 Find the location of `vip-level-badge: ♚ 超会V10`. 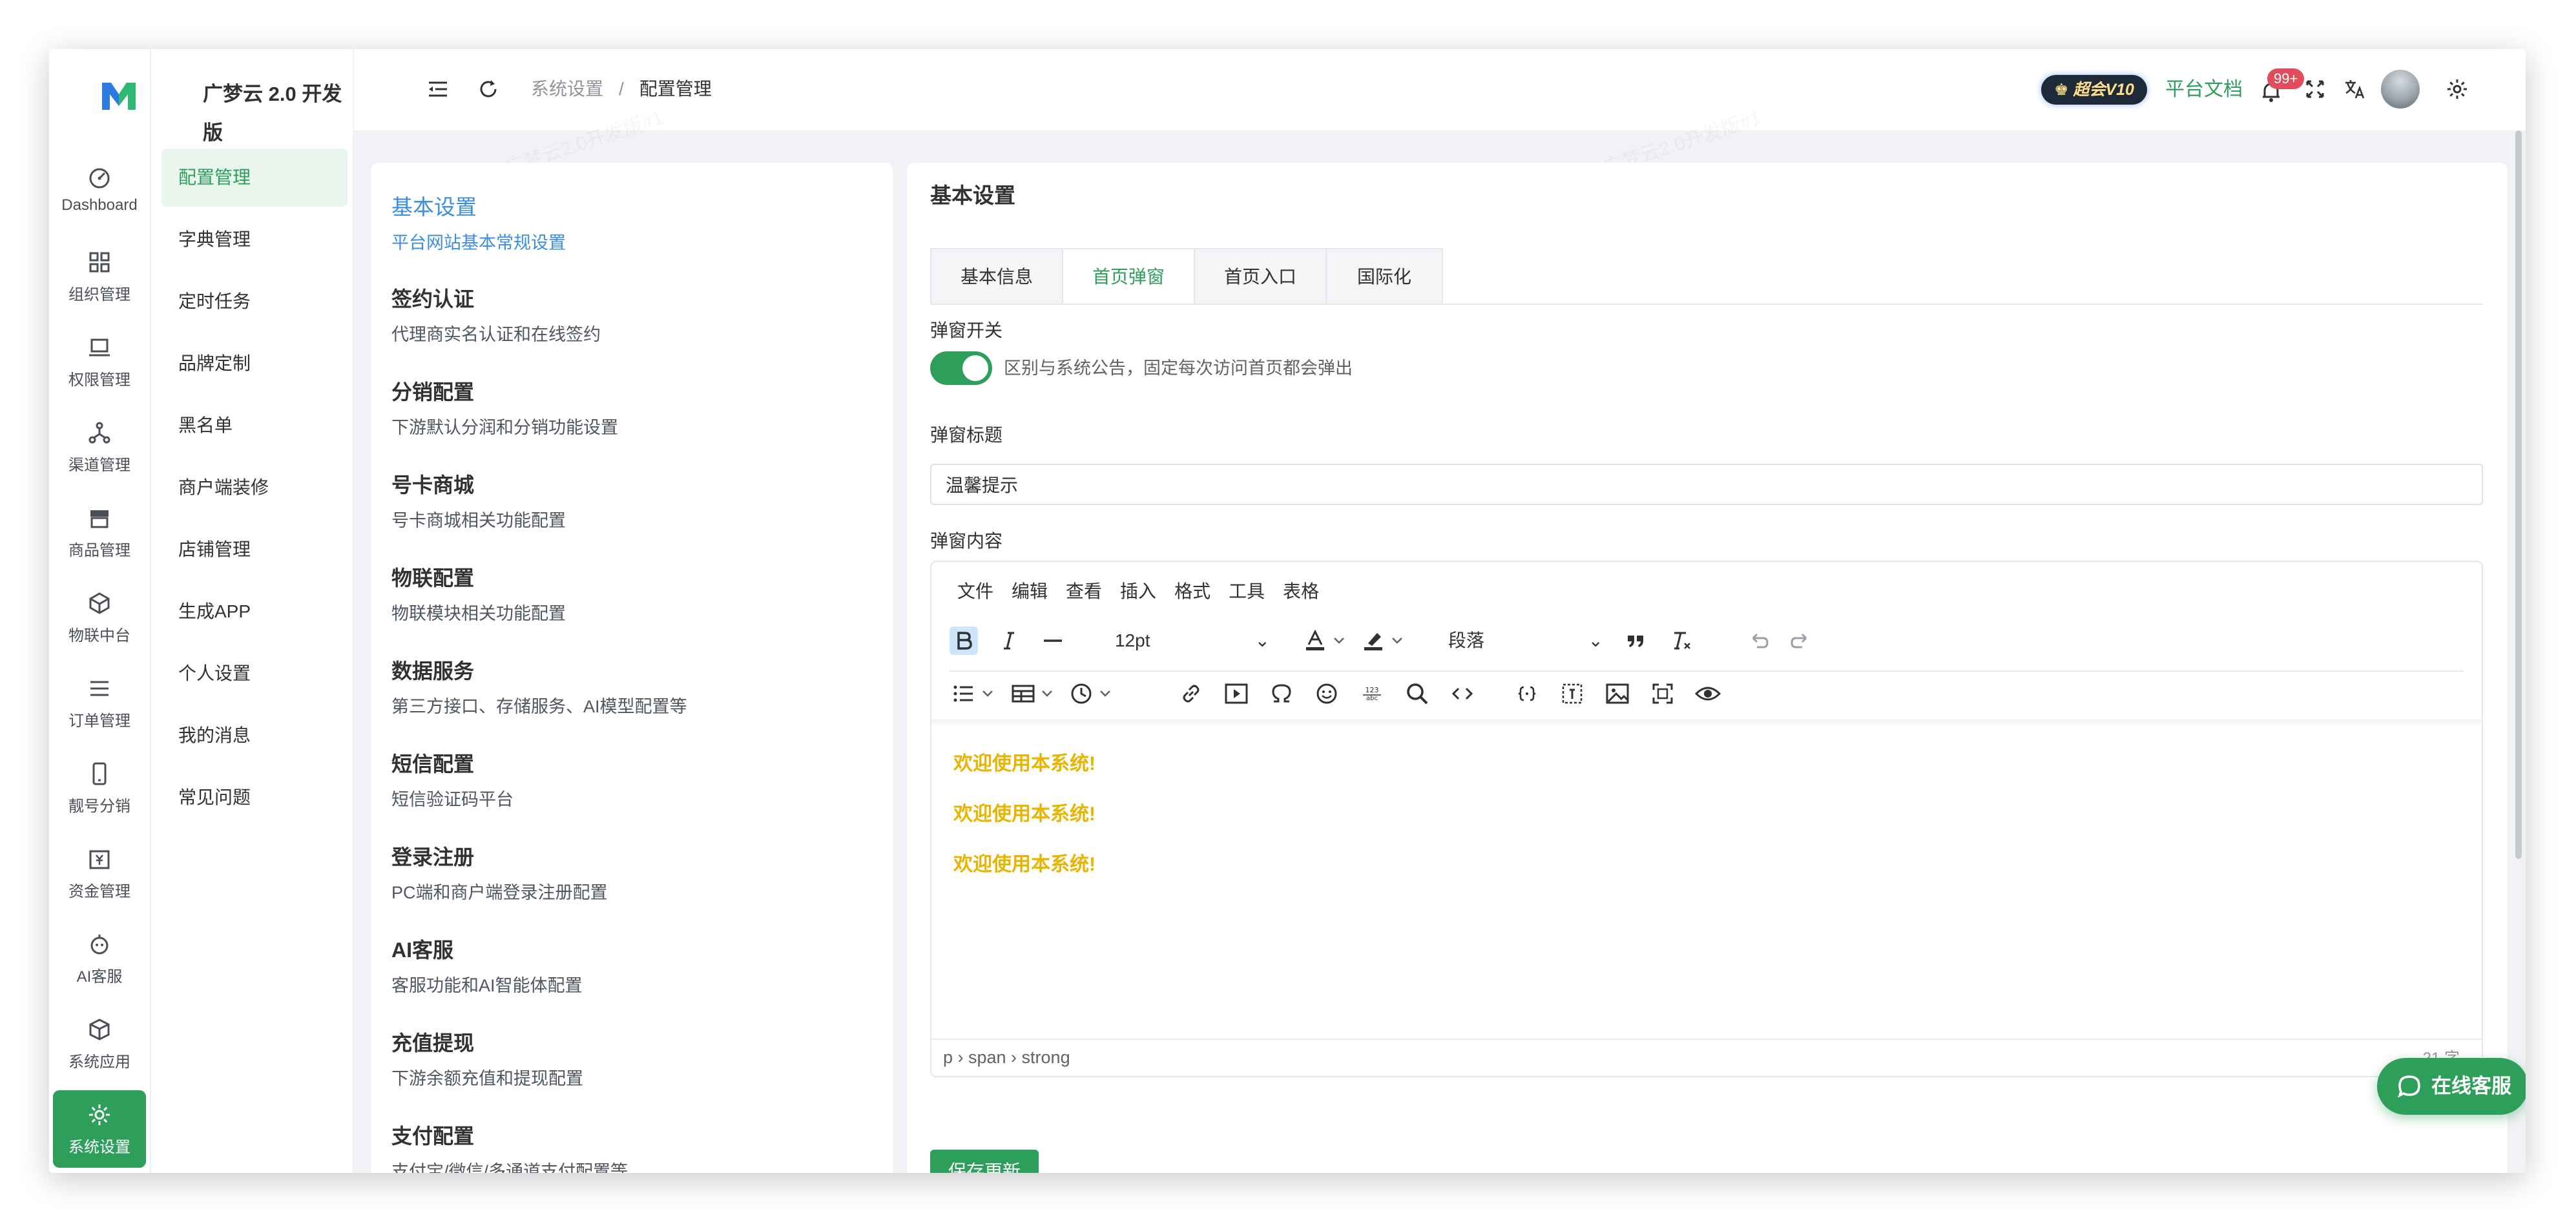

vip-level-badge: ♚ 超会V10 is located at coordinates (2094, 90).